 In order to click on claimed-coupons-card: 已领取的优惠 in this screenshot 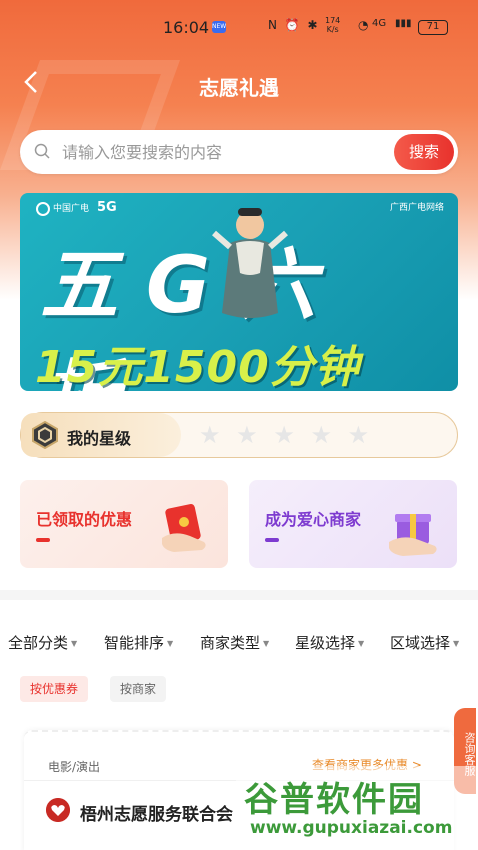, I will do `click(124, 524)`.